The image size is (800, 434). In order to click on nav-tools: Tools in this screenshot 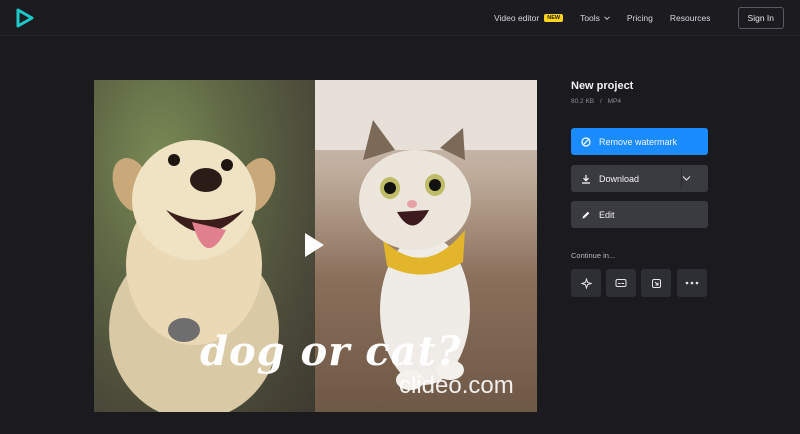, I will do `click(595, 18)`.